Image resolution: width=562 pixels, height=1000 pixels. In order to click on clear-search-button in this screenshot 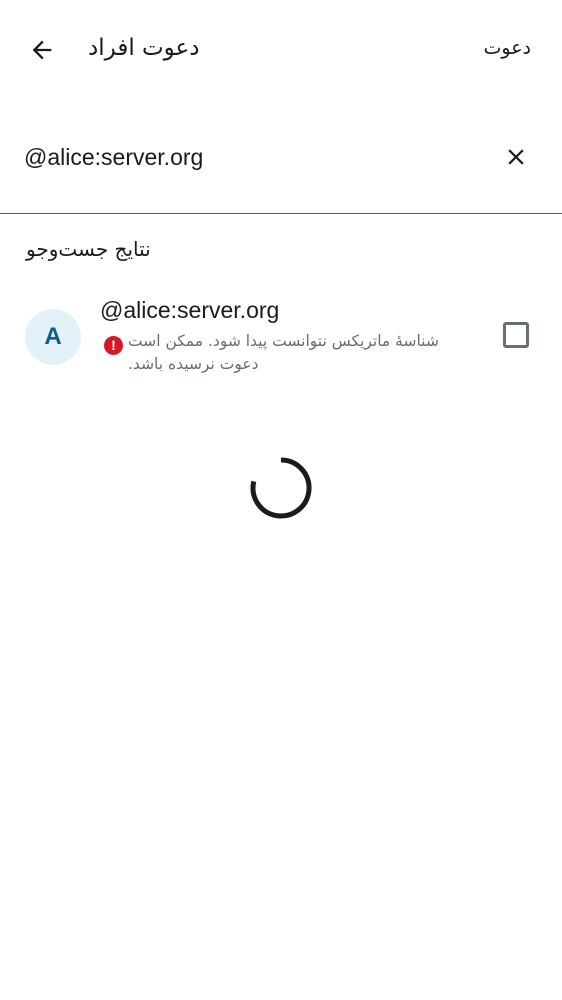, I will do `click(516, 157)`.